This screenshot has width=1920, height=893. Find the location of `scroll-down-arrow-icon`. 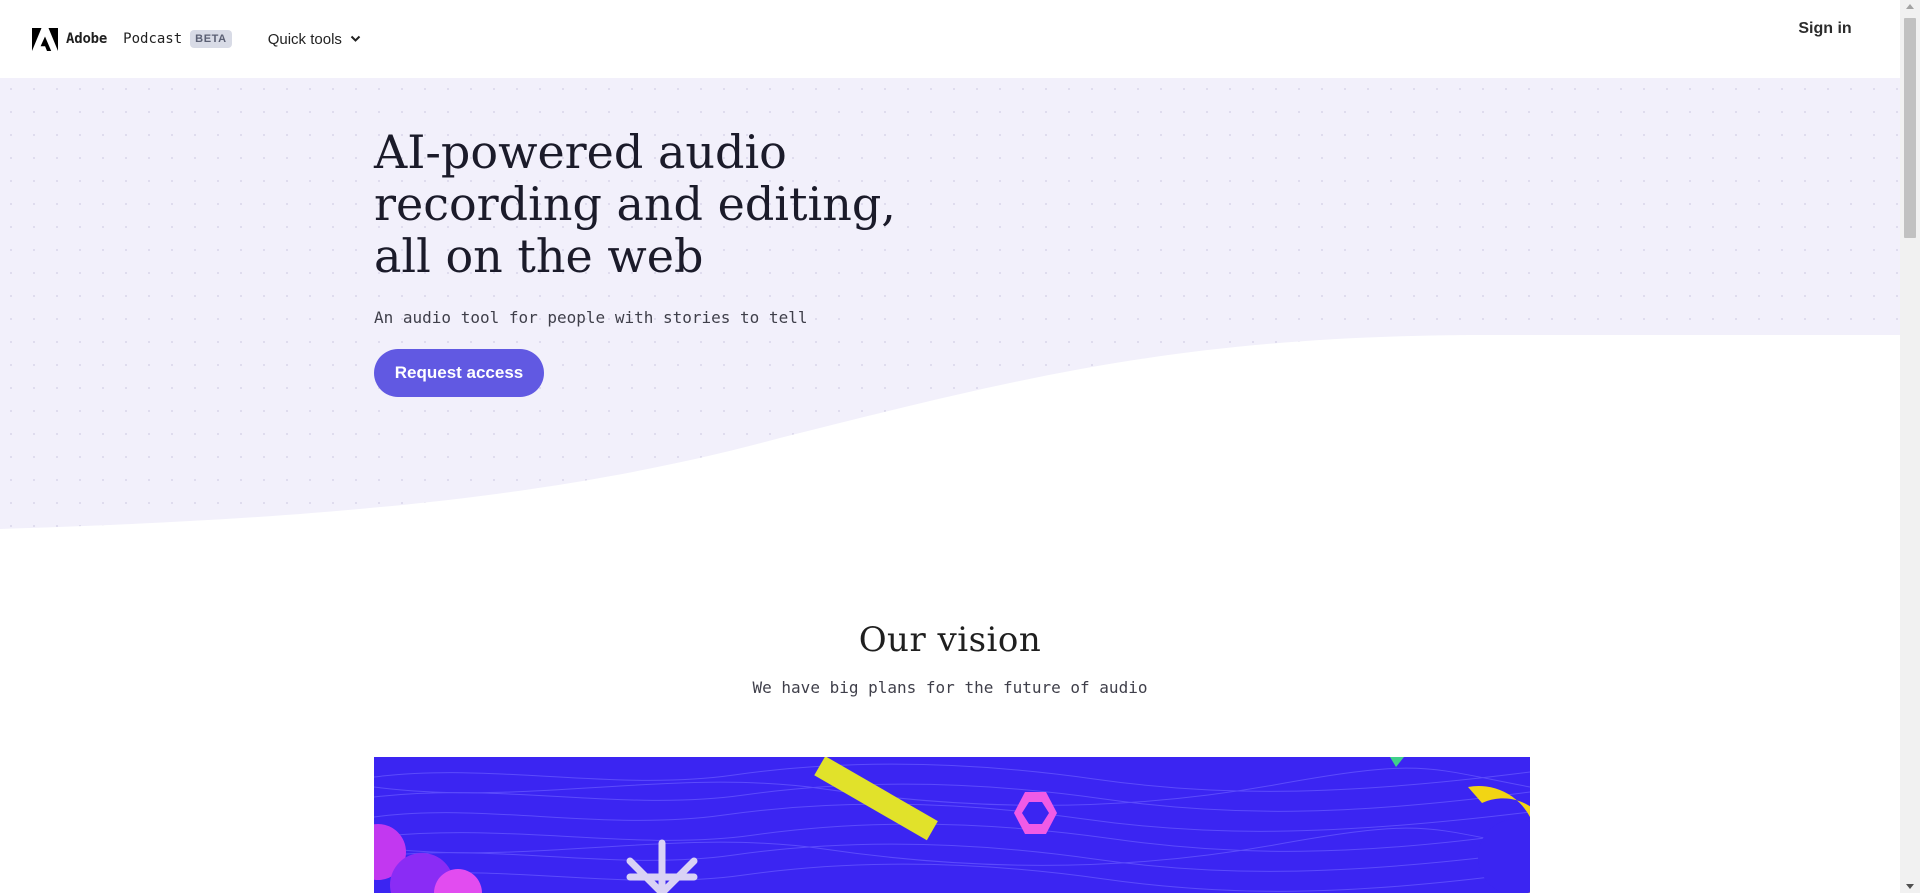

scroll-down-arrow-icon is located at coordinates (1910, 886).